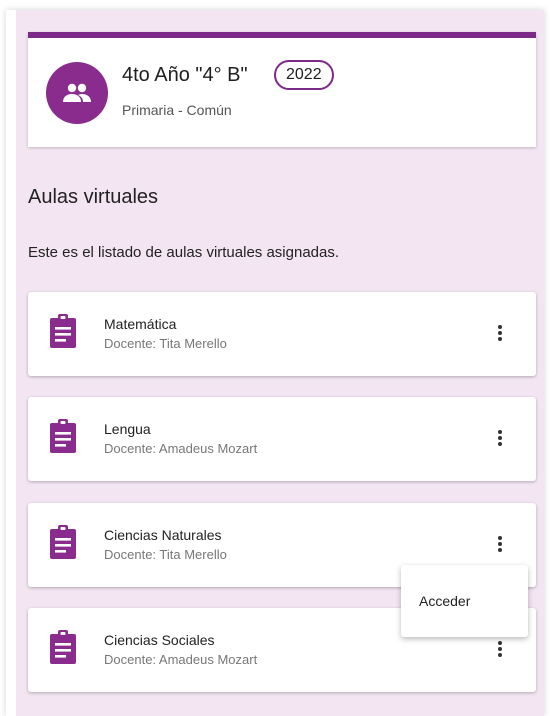 The height and width of the screenshot is (716, 550). What do you see at coordinates (282, 439) in the screenshot?
I see `room-card-lengua: Lengua Docente: Amadeus Mozart` at bounding box center [282, 439].